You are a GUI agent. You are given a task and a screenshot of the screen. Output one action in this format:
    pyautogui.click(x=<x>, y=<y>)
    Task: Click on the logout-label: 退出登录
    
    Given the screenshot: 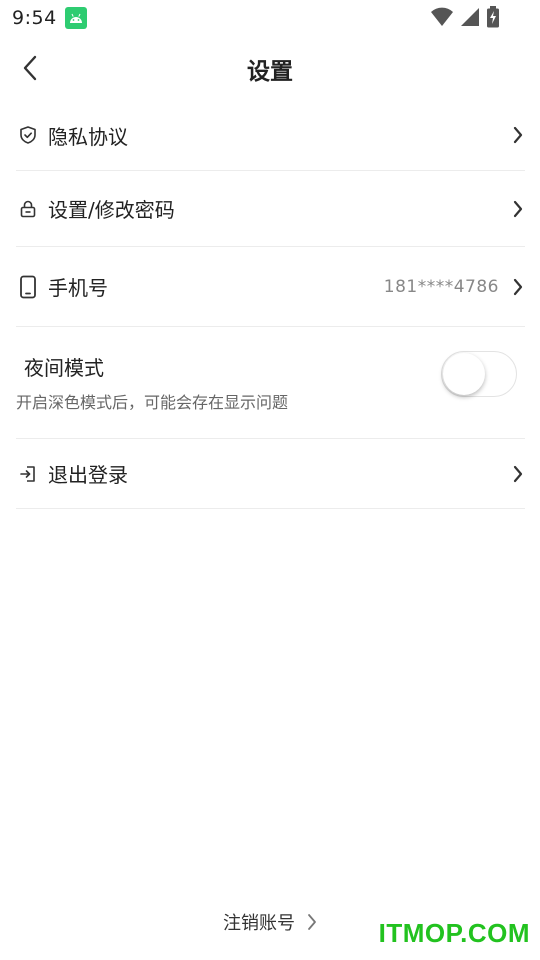 What is the action you would take?
    pyautogui.click(x=88, y=475)
    